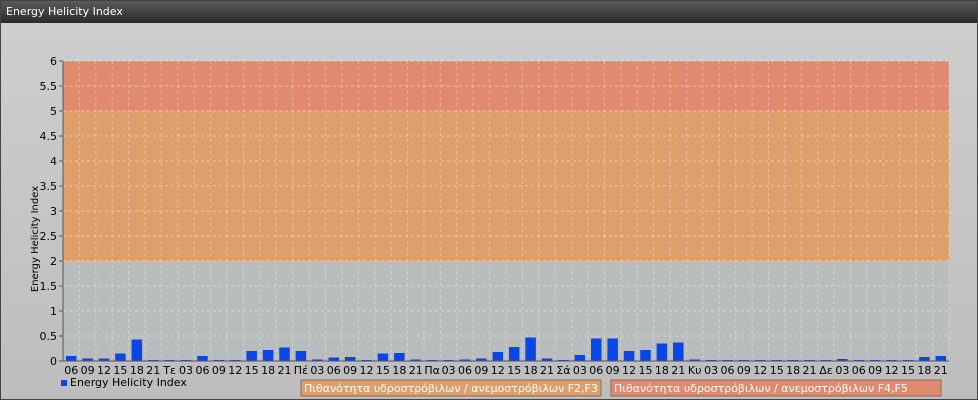  What do you see at coordinates (301, 370) in the screenshot?
I see `x-tick-label: Πέ` at bounding box center [301, 370].